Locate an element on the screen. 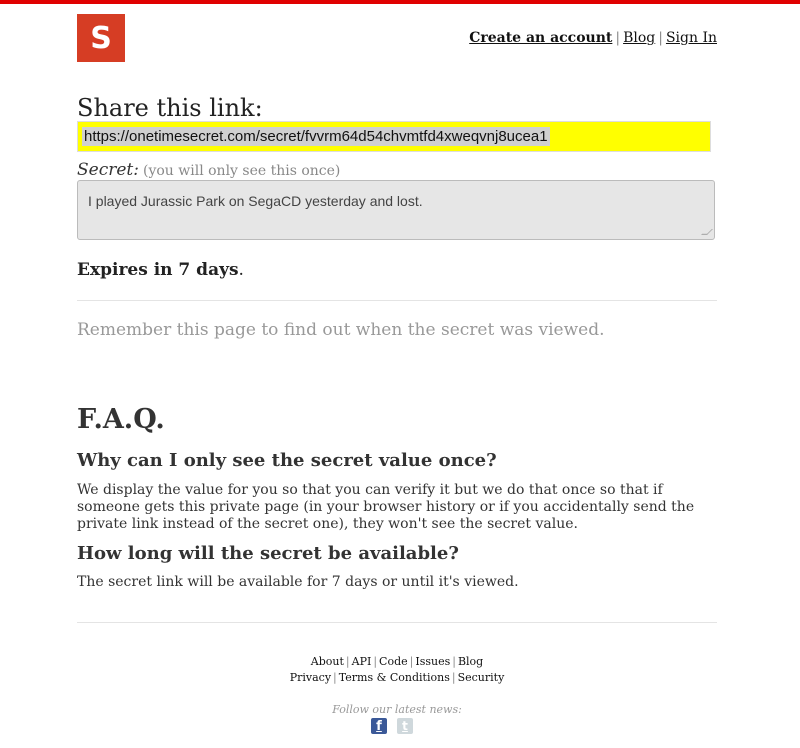  expires-text: Expires in 7 days is located at coordinates (158, 270).